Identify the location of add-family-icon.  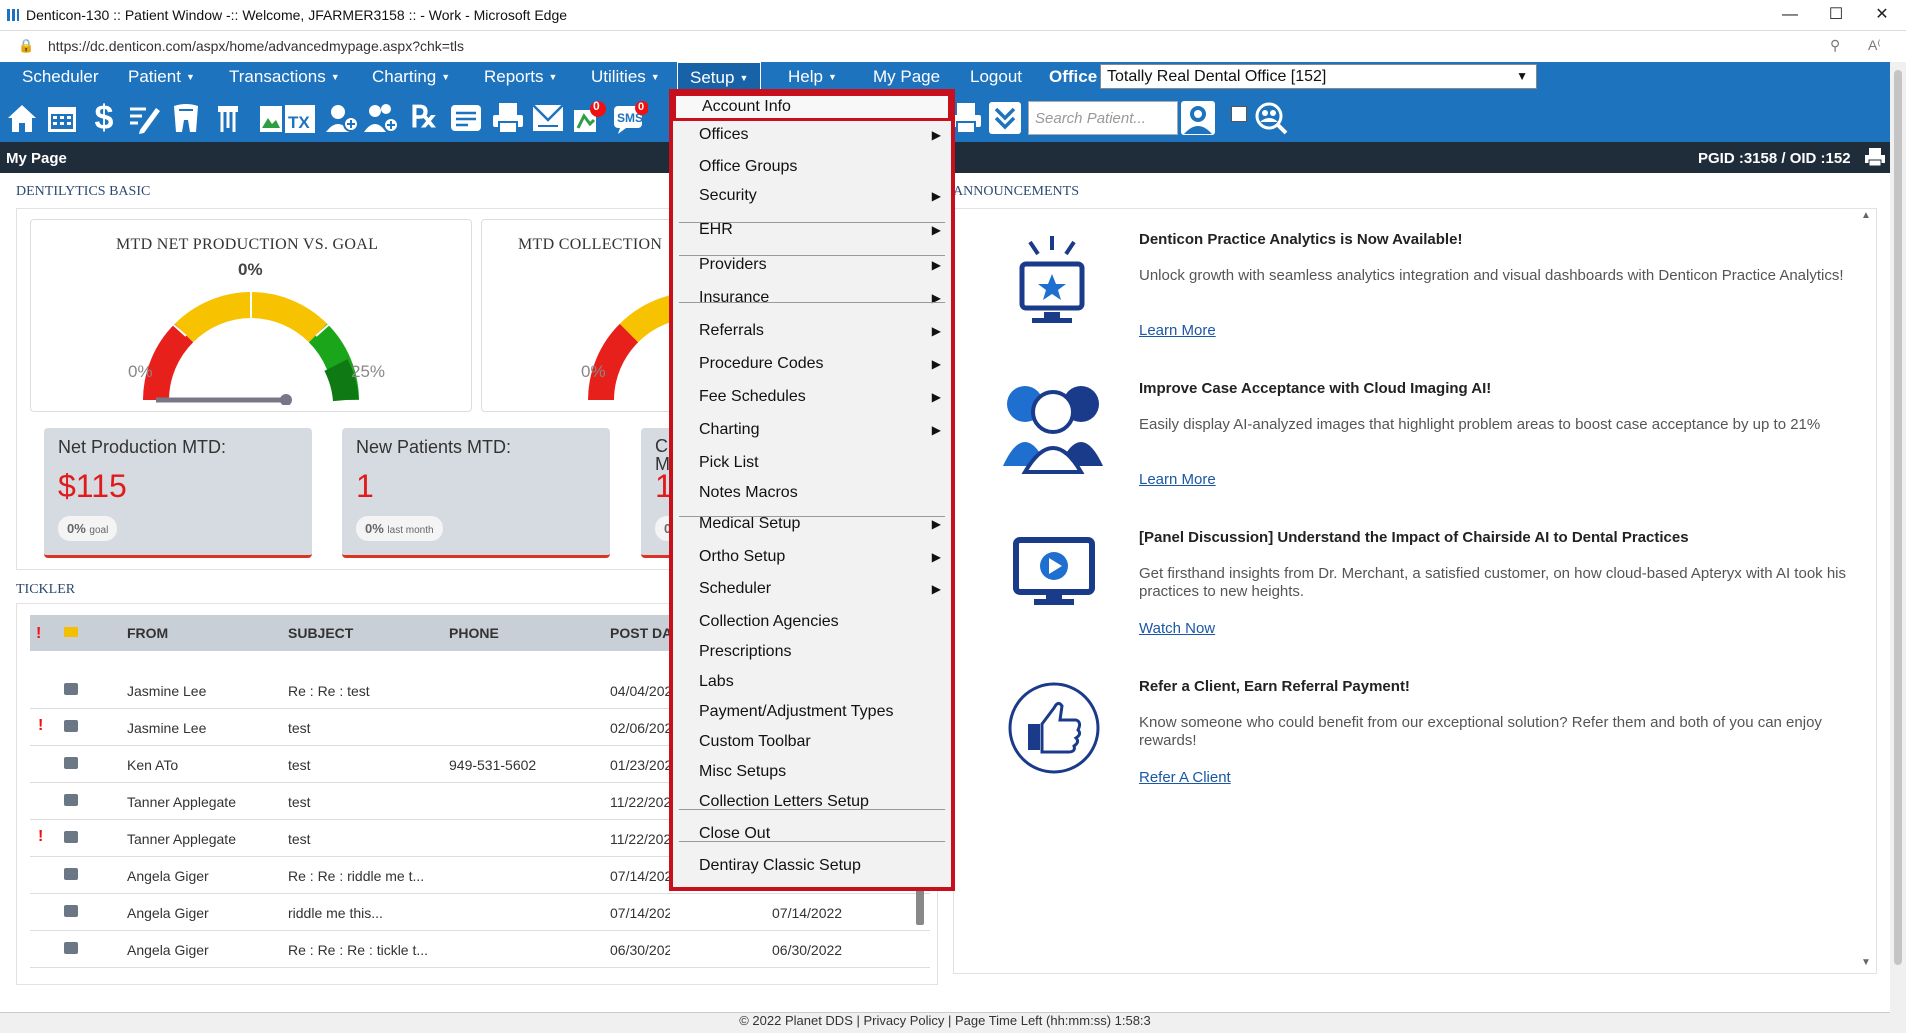
(382, 118).